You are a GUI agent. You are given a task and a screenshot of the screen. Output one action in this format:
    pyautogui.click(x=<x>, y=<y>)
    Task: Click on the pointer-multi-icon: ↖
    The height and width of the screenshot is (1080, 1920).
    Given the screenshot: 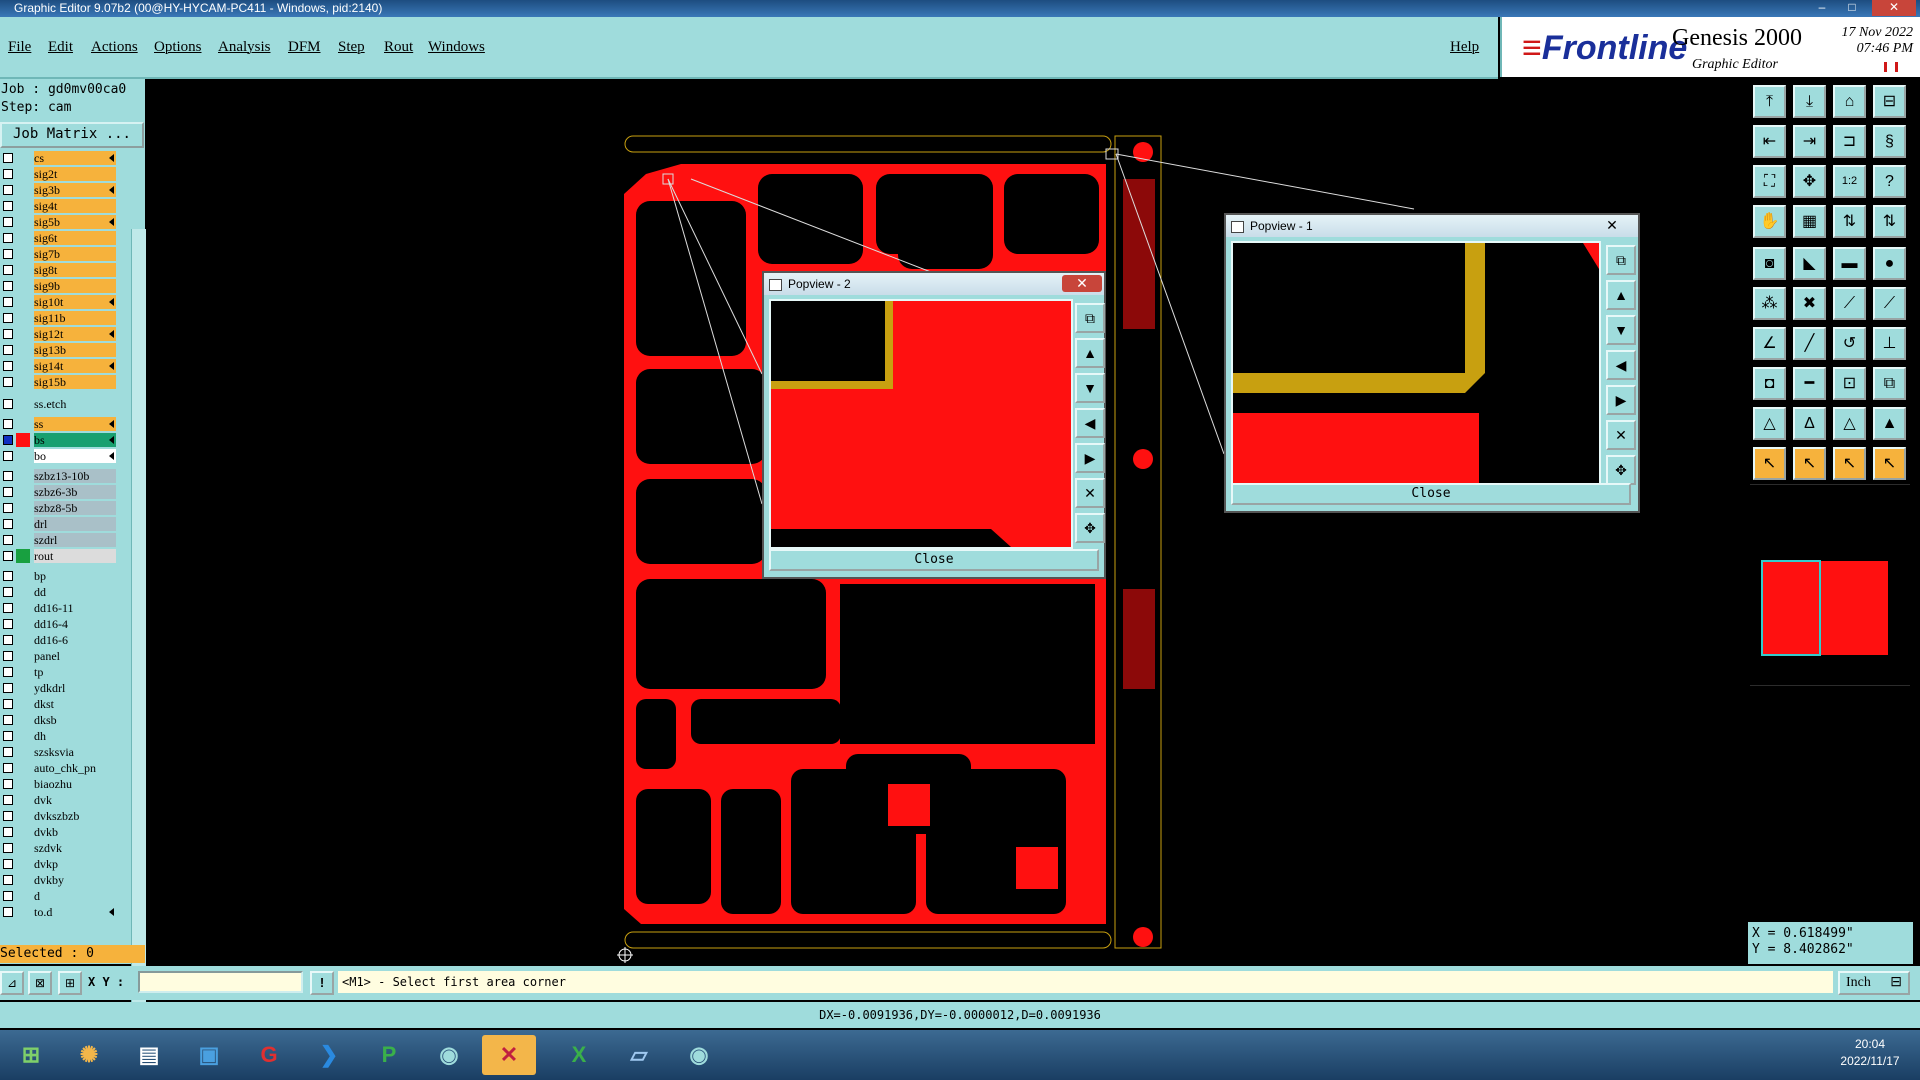 What is the action you would take?
    pyautogui.click(x=1889, y=463)
    